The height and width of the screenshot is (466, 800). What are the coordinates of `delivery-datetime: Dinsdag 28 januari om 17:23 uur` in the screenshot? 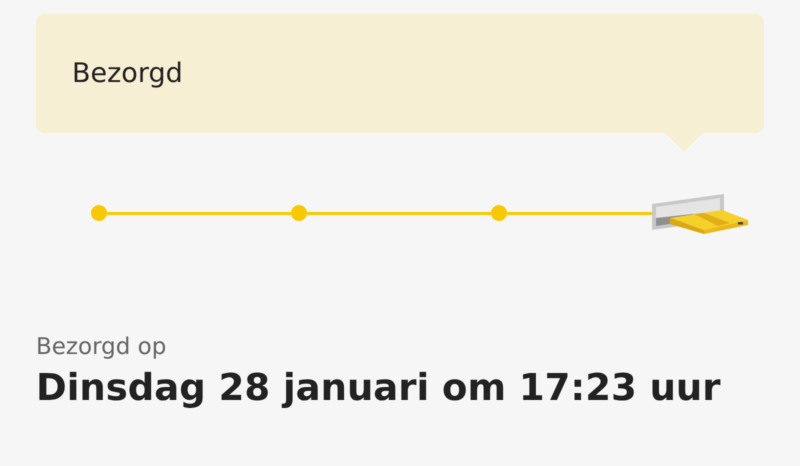 It's located at (379, 387).